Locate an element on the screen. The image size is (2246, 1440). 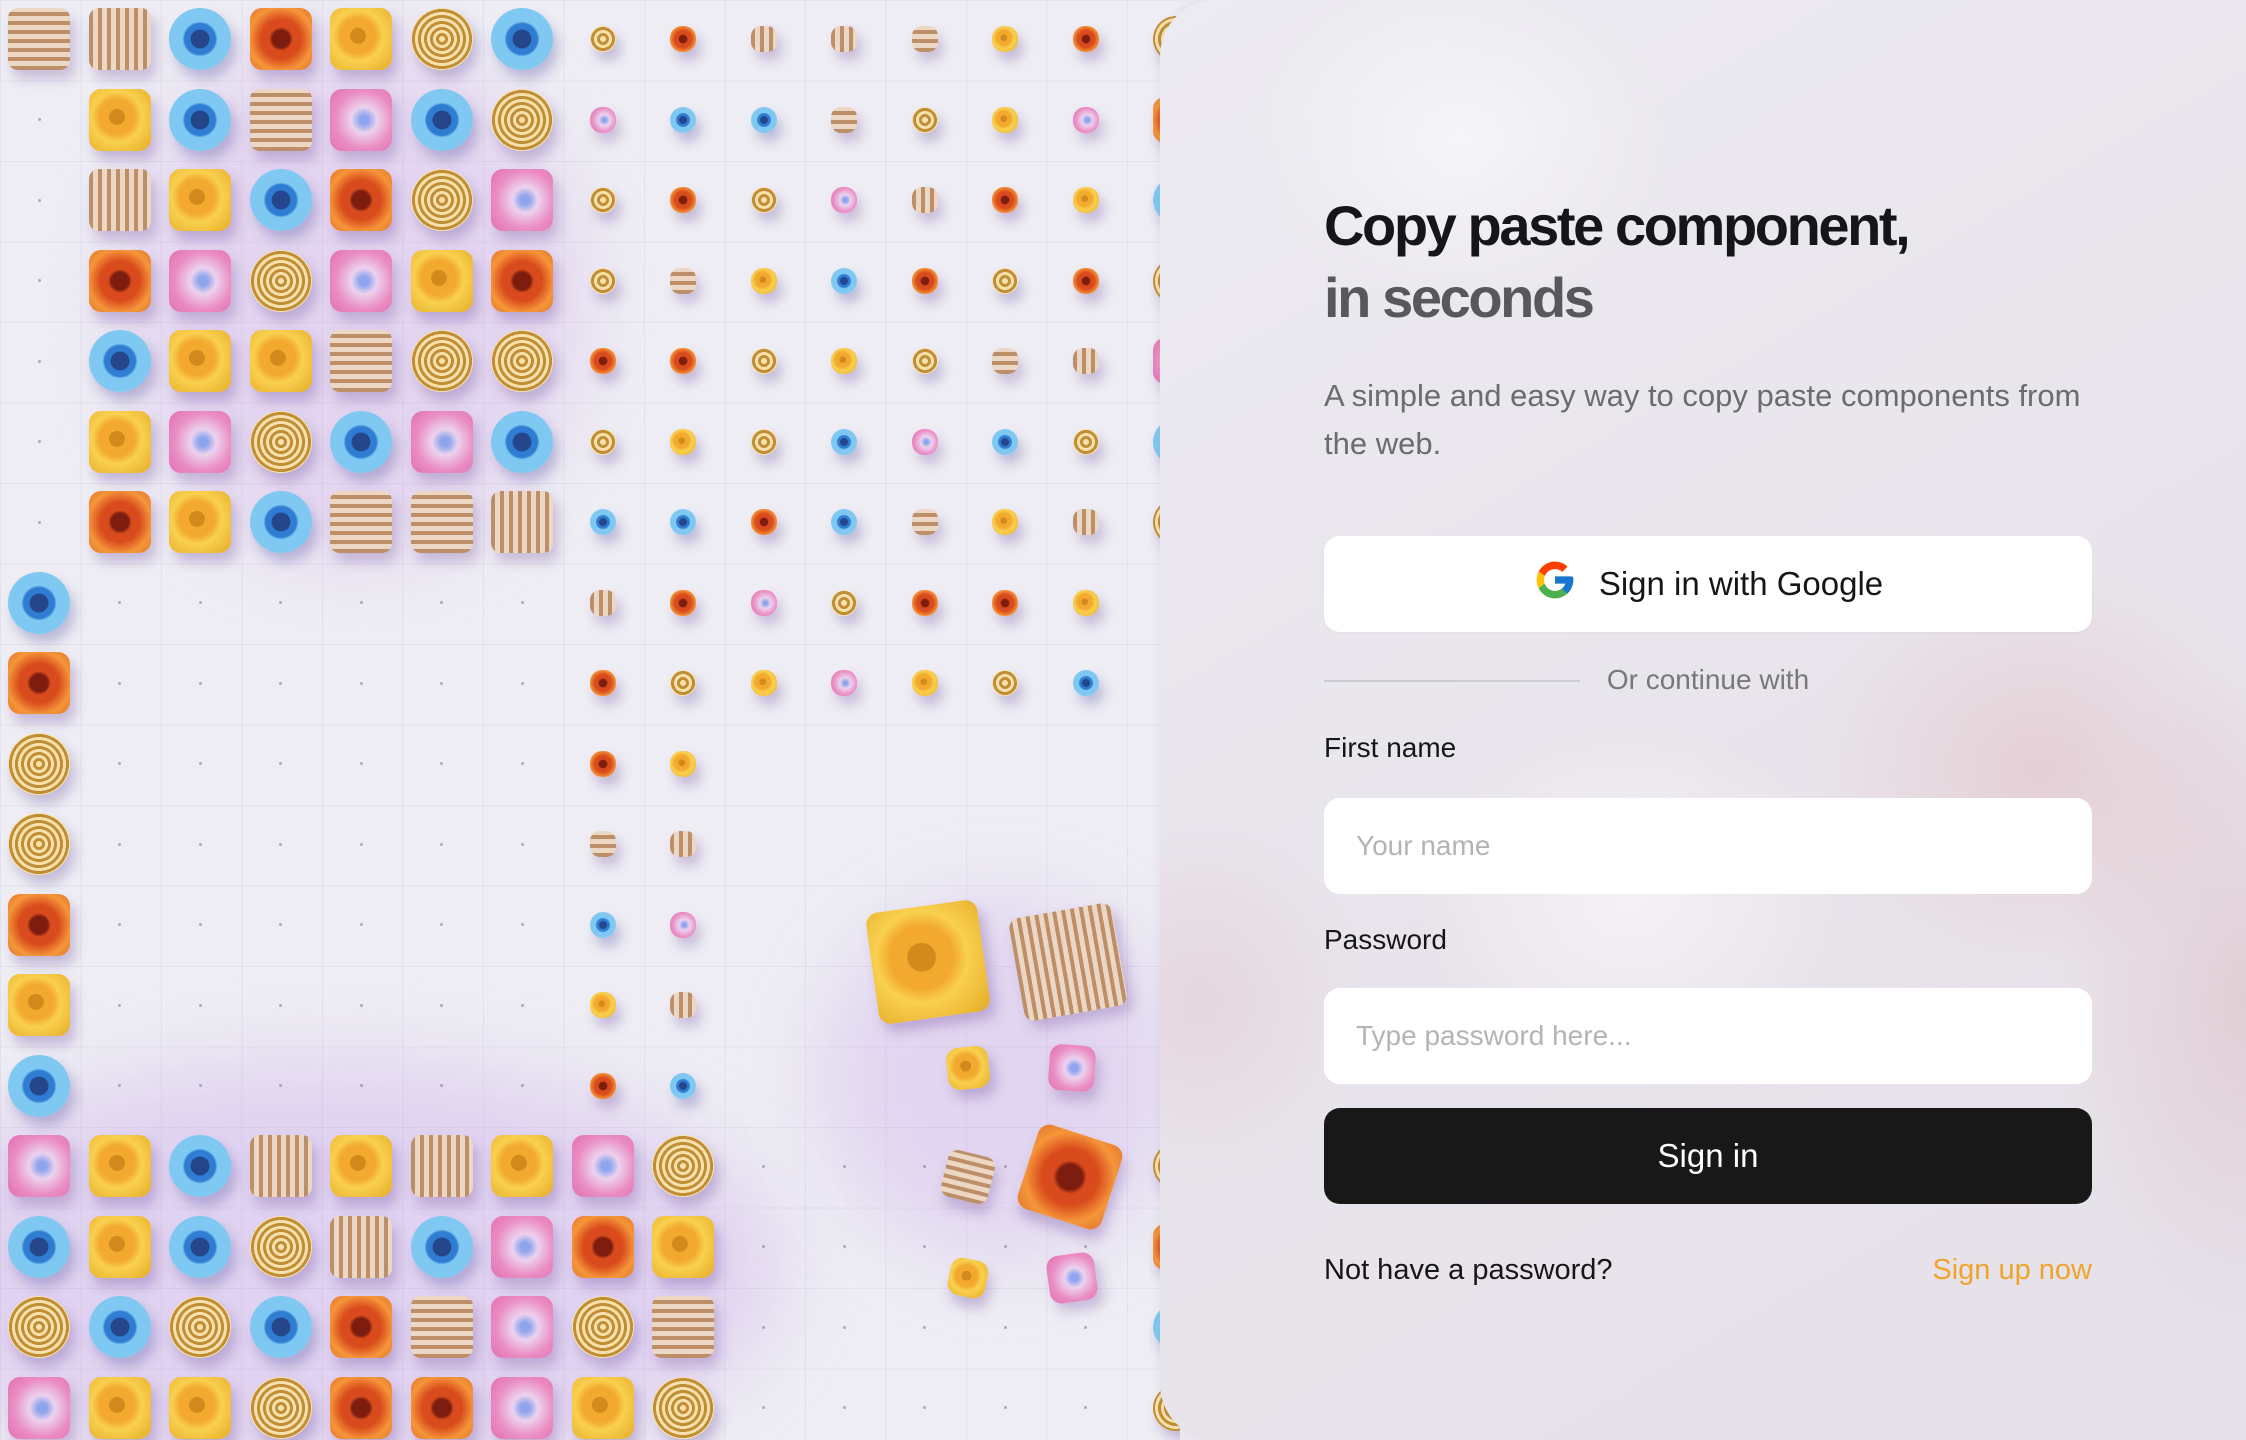
password-input is located at coordinates (1708, 1036).